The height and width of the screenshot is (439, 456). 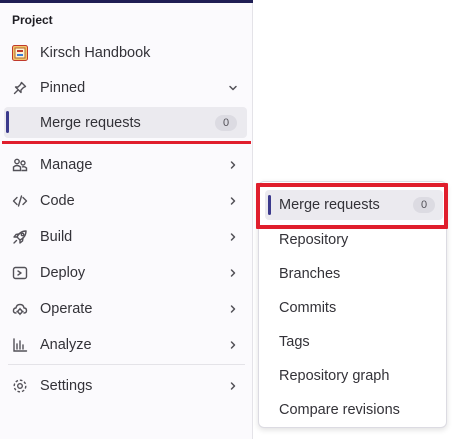 I want to click on manage-label: Manage, so click(x=66, y=165).